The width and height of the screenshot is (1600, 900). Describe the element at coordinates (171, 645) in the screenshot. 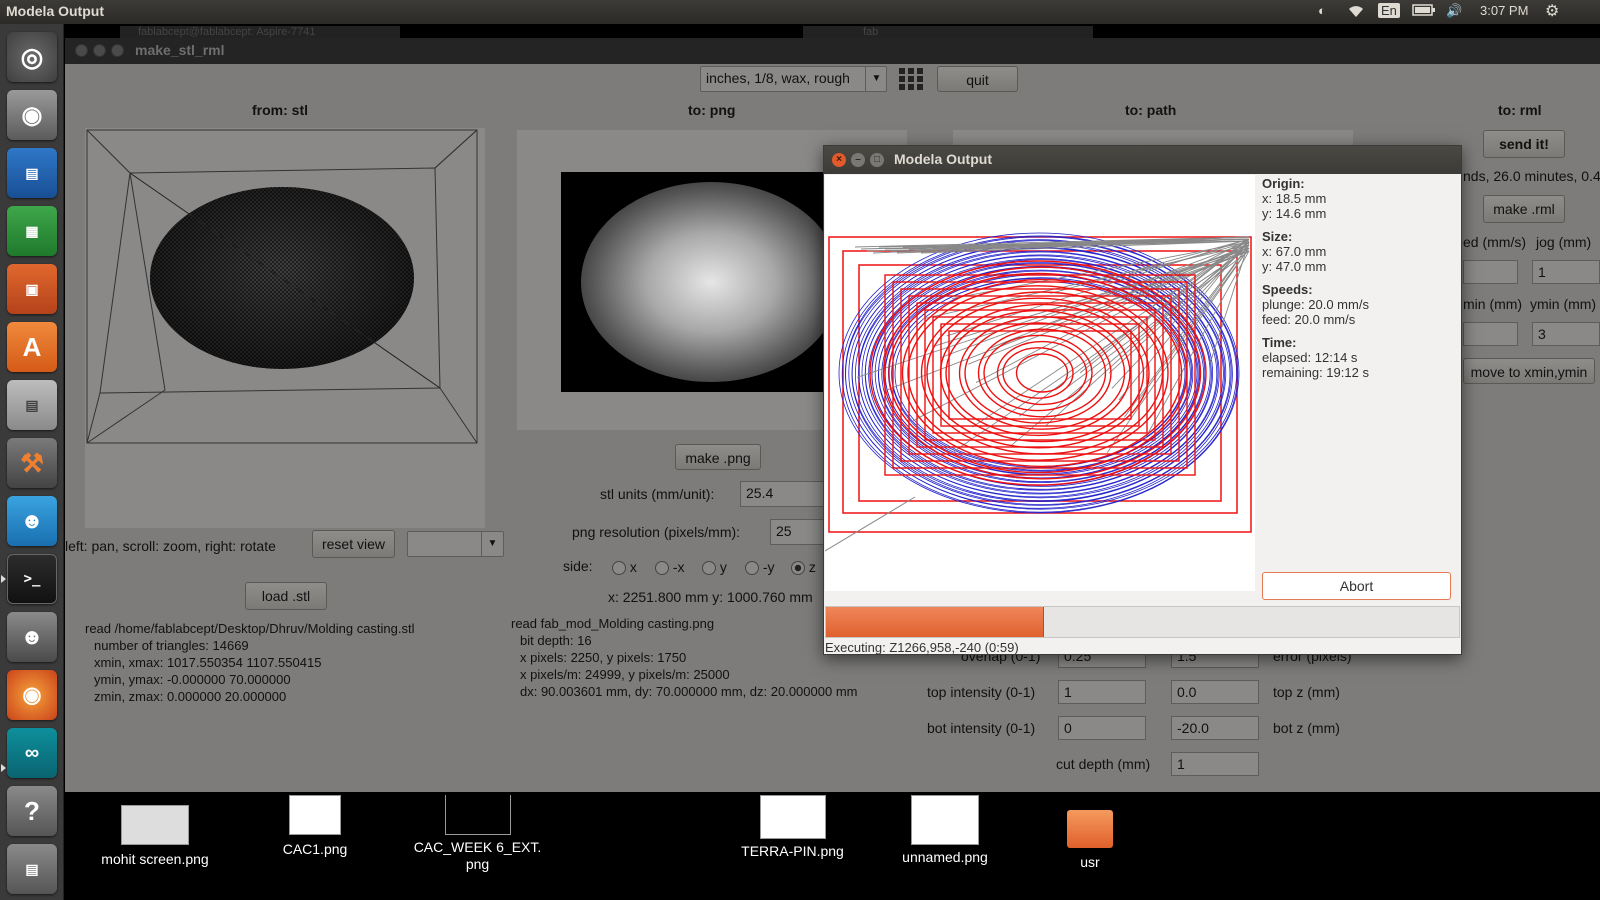

I see `stl-info-line: number of triangles: 14669` at that location.